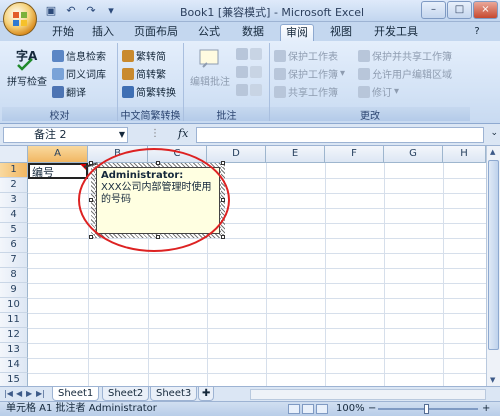 The image size is (500, 416). Describe the element at coordinates (14, 245) in the screenshot. I see `row-header: 6` at that location.